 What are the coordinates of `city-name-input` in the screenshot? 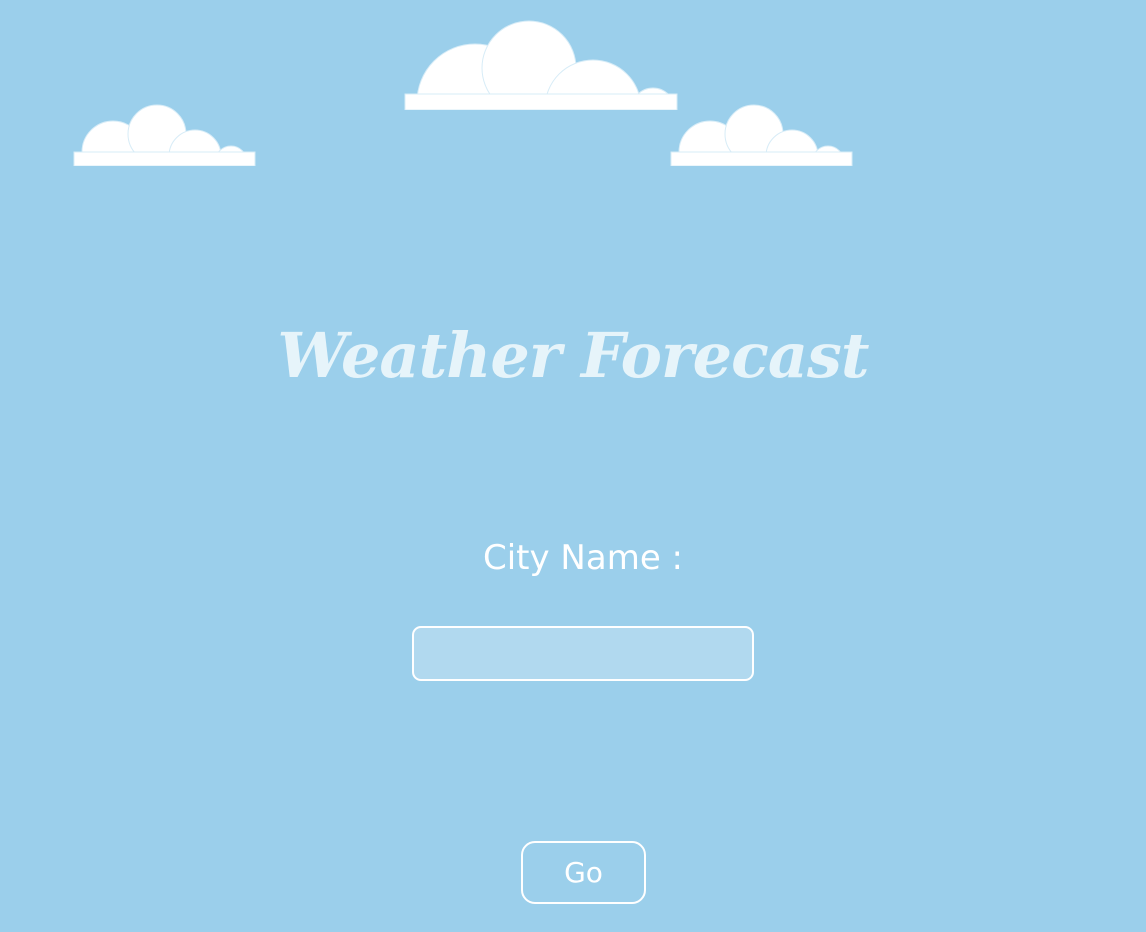 It's located at (583, 653).